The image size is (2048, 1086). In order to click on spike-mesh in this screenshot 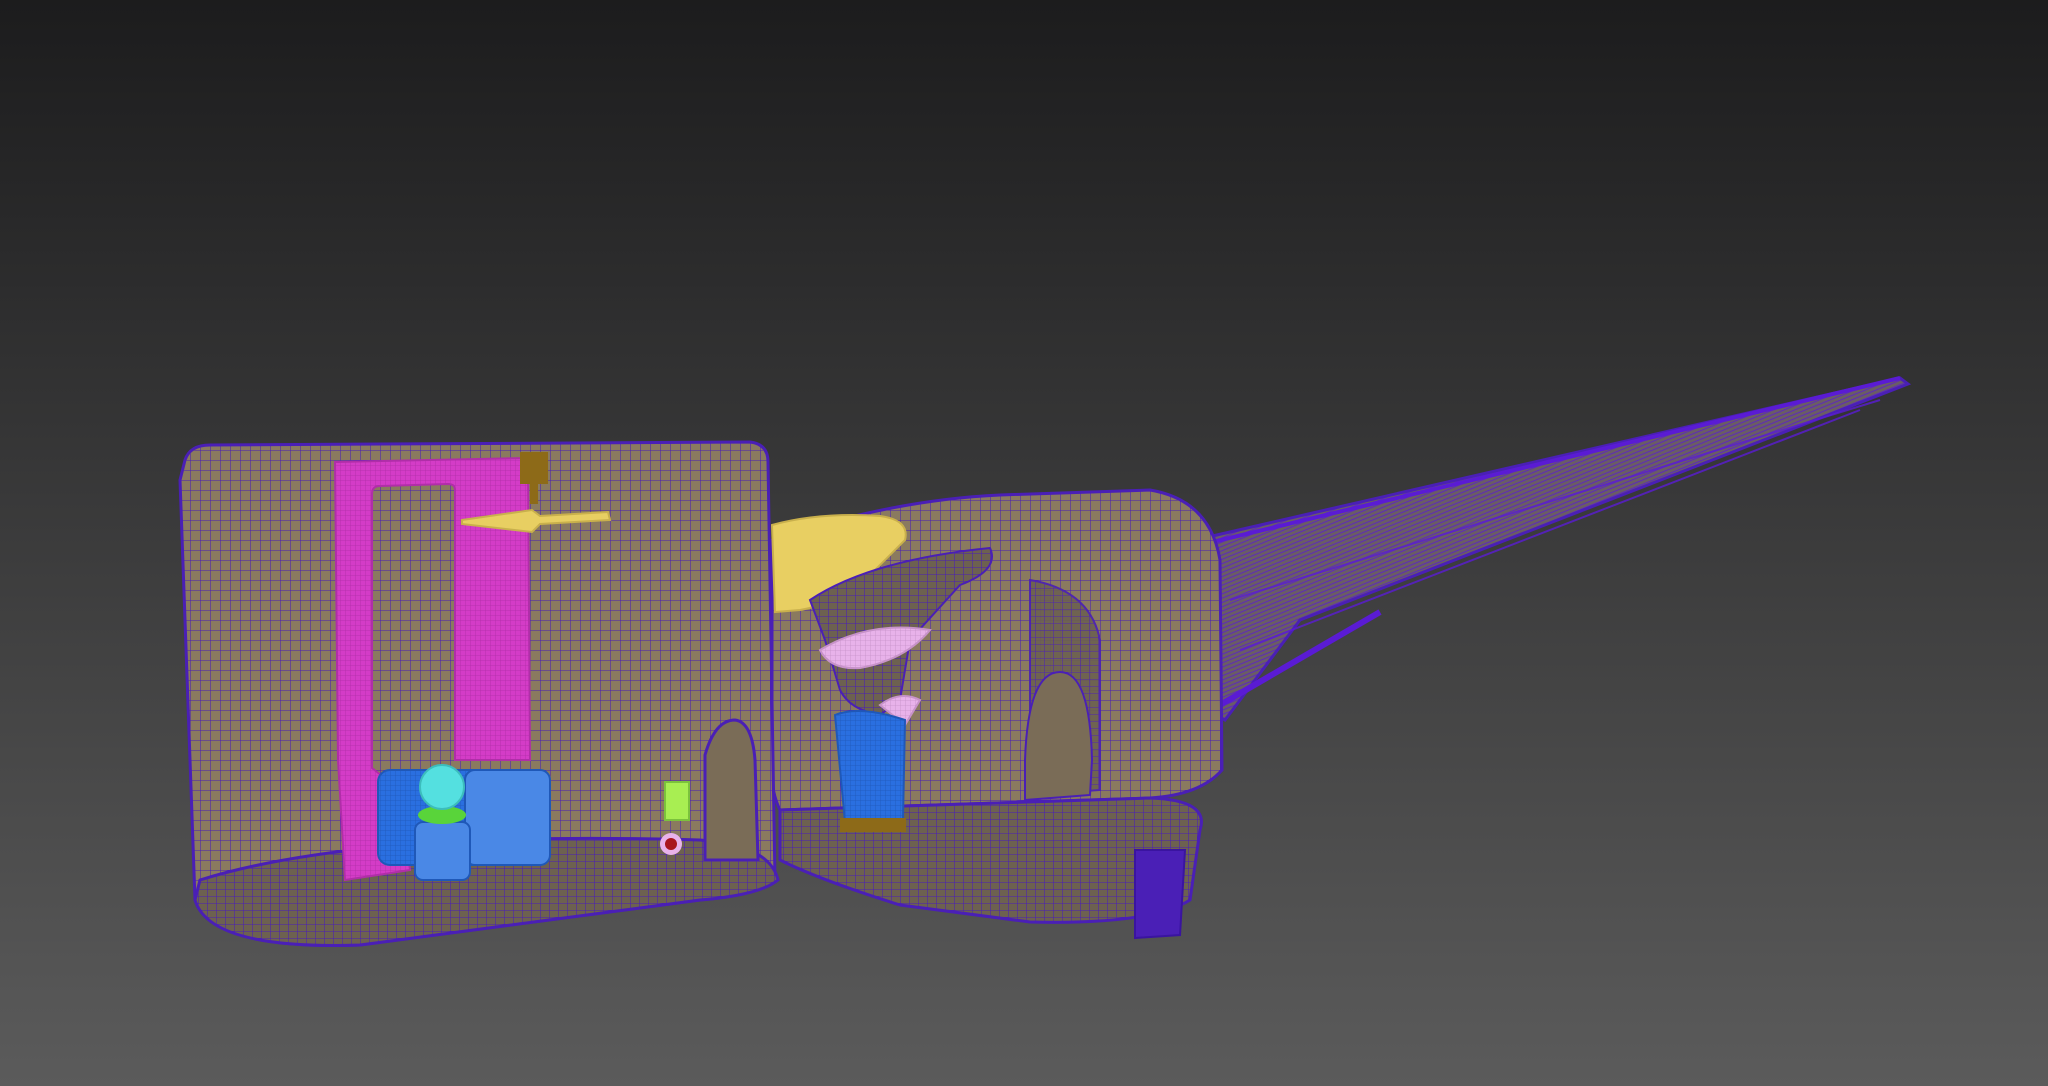, I will do `click(1550, 549)`.